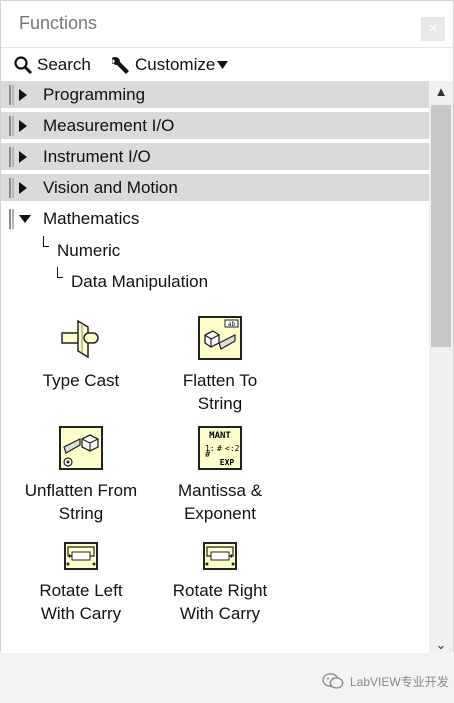  I want to click on wrench-icon, so click(120, 65).